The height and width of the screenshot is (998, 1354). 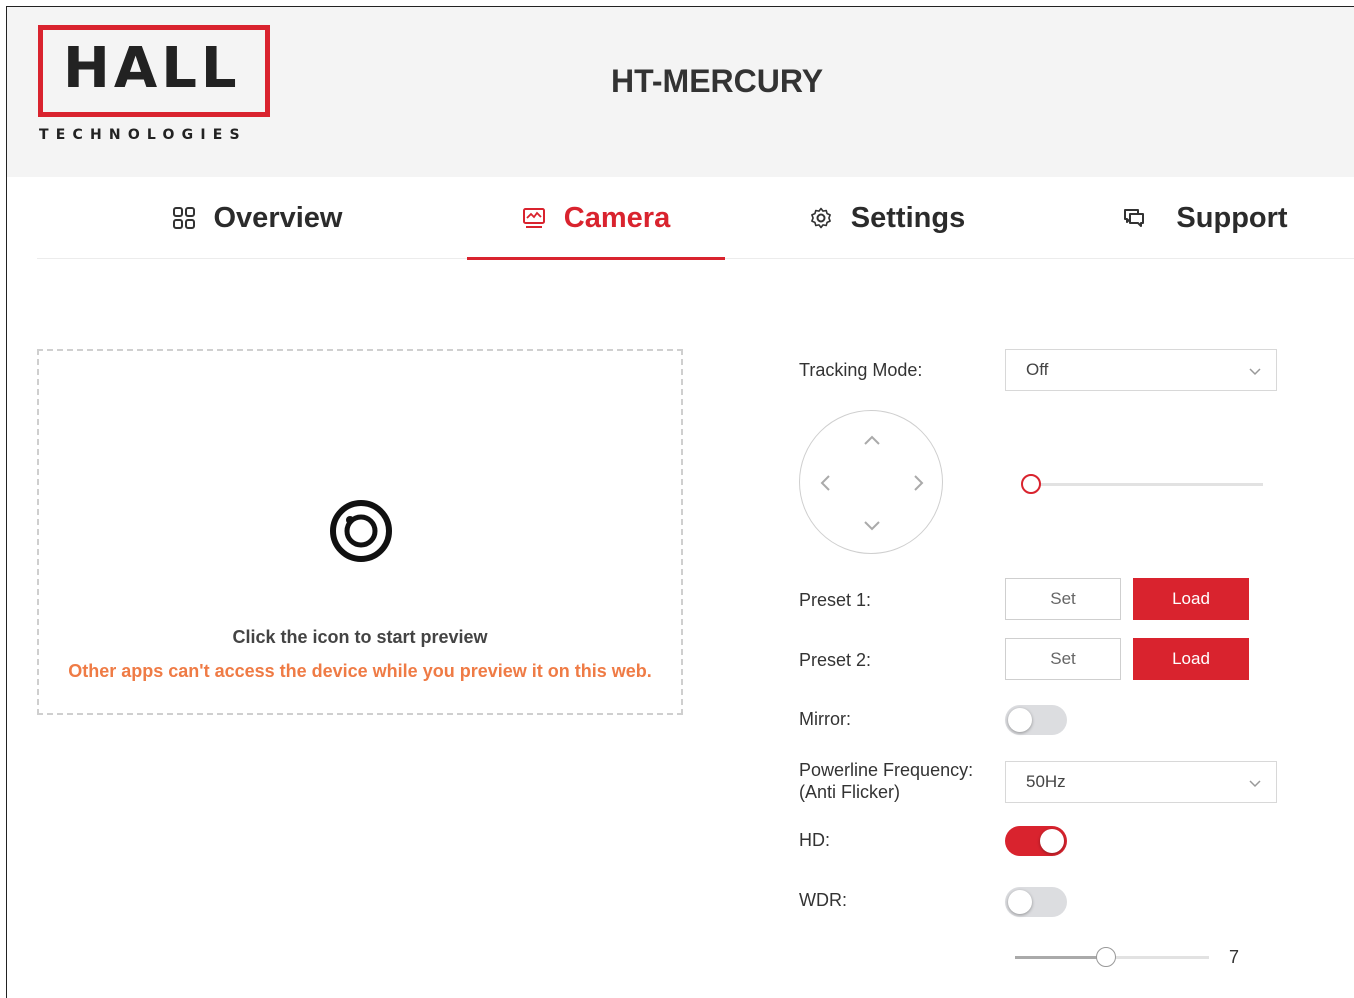 I want to click on preset-1-load-button: Load, so click(x=1191, y=599).